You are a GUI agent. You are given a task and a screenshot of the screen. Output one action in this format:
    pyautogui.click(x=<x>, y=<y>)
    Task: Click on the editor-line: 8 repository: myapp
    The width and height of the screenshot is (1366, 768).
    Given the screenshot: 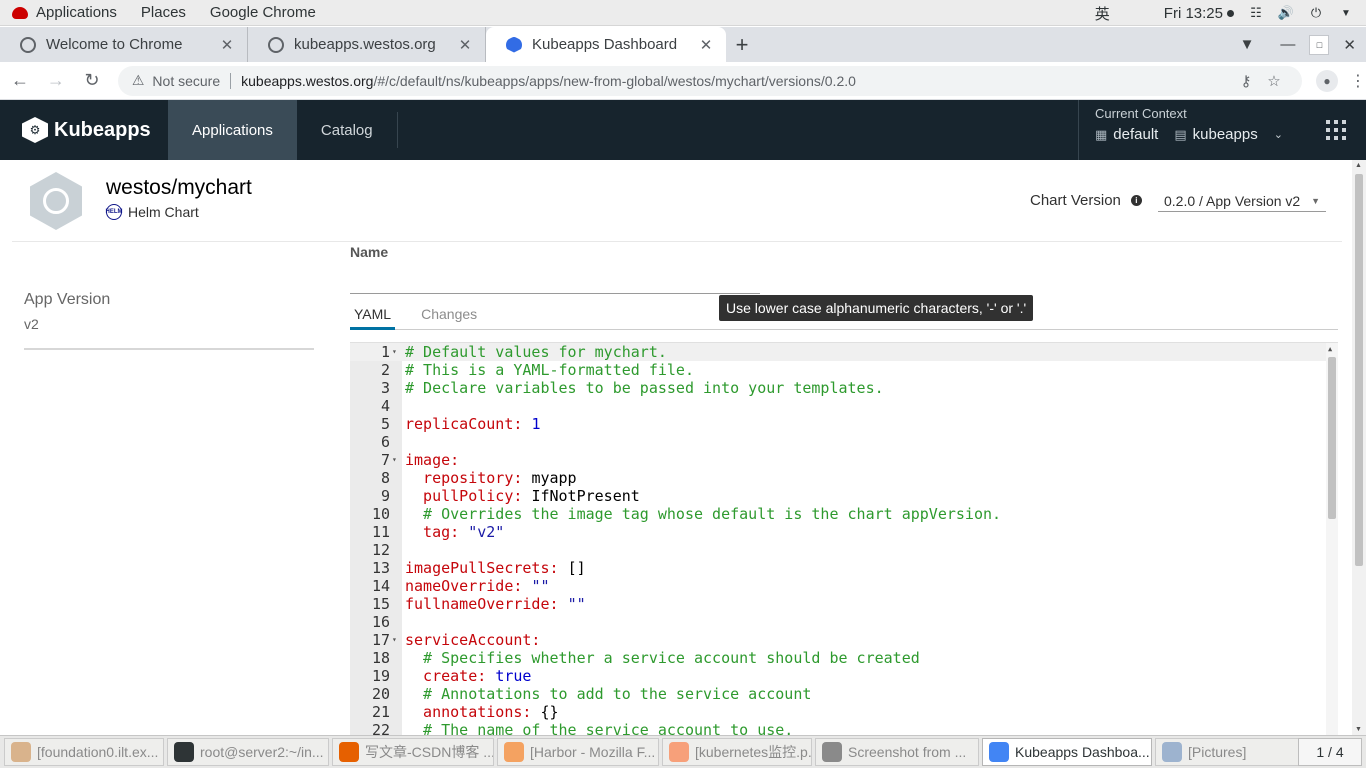 What is the action you would take?
    pyautogui.click(x=844, y=478)
    